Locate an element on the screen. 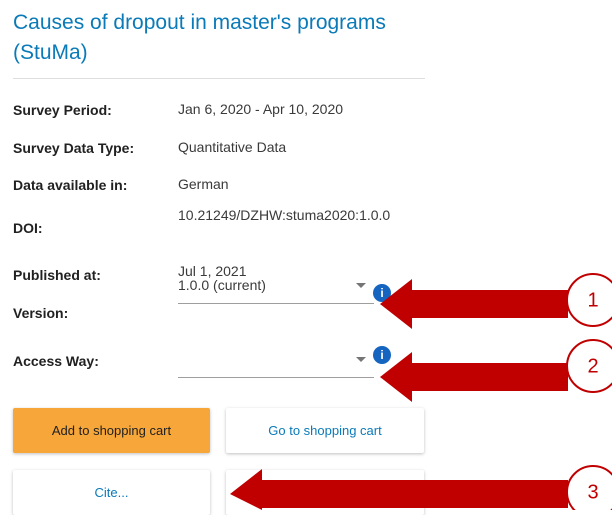  callout-3-text: 3 is located at coordinates (592, 492).